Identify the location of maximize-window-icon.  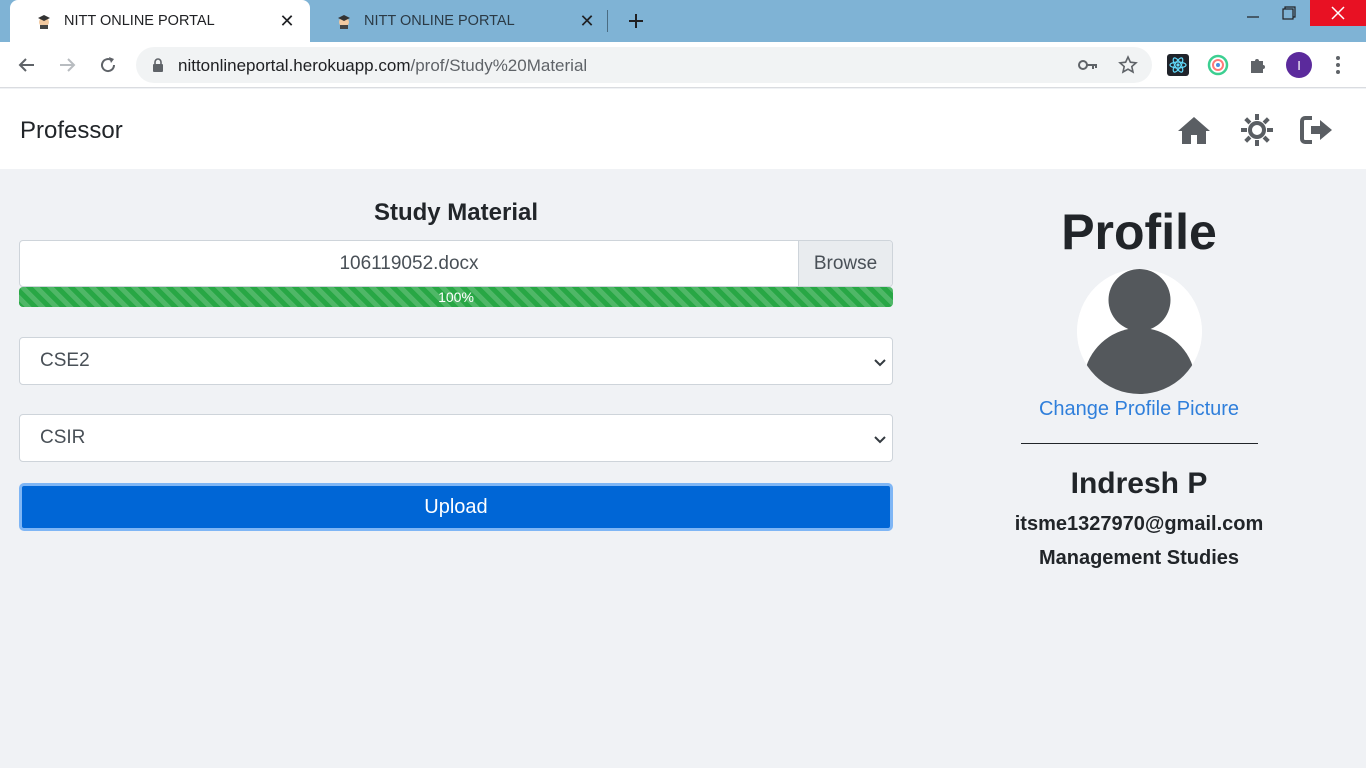
(1289, 13).